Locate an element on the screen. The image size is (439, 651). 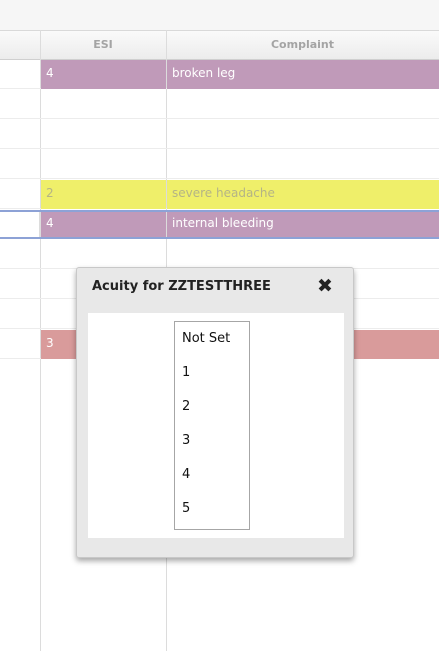
table-row: 4 broken leg is located at coordinates (219, 74).